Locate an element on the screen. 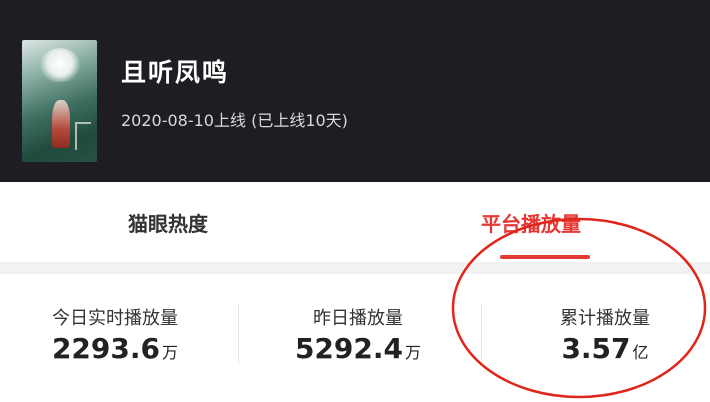  stat-value: 3.57 亿 is located at coordinates (605, 348).